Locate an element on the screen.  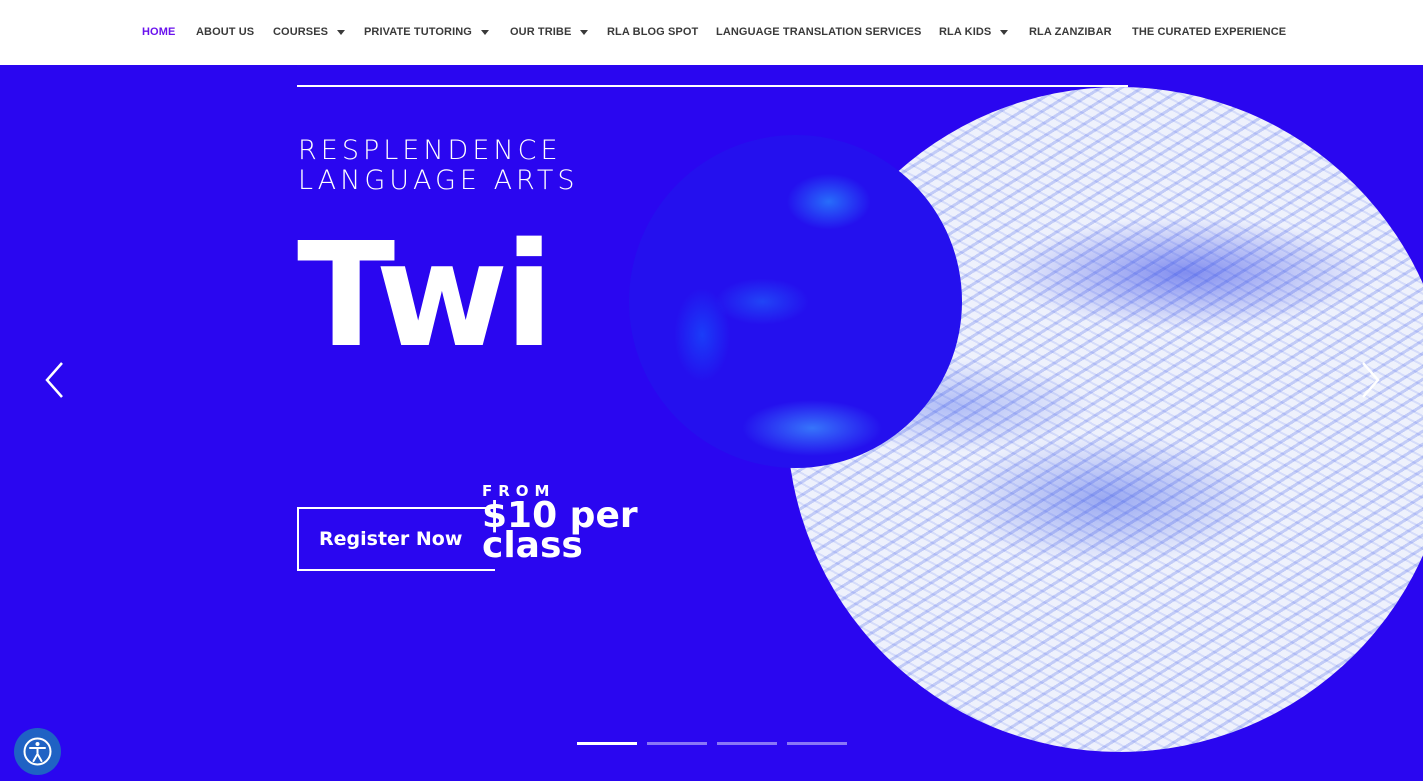
register-now-button: Register Now is located at coordinates (396, 539).